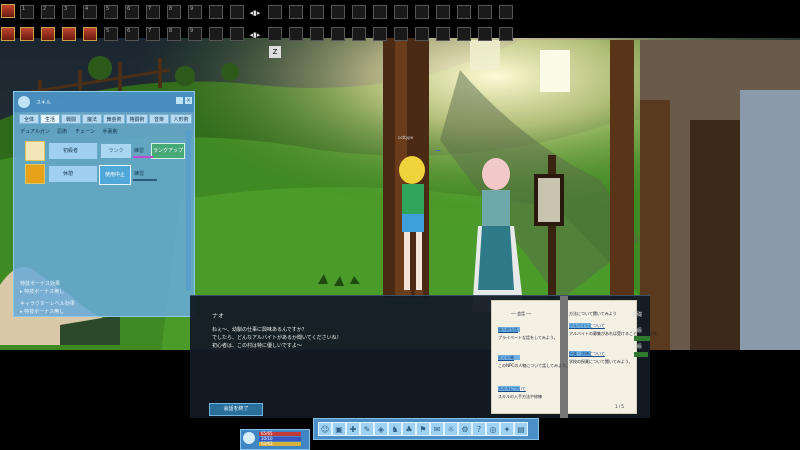 Image resolution: width=800 pixels, height=450 pixels. What do you see at coordinates (137, 119) in the screenshot?
I see `tab-martial: 格闘術` at bounding box center [137, 119].